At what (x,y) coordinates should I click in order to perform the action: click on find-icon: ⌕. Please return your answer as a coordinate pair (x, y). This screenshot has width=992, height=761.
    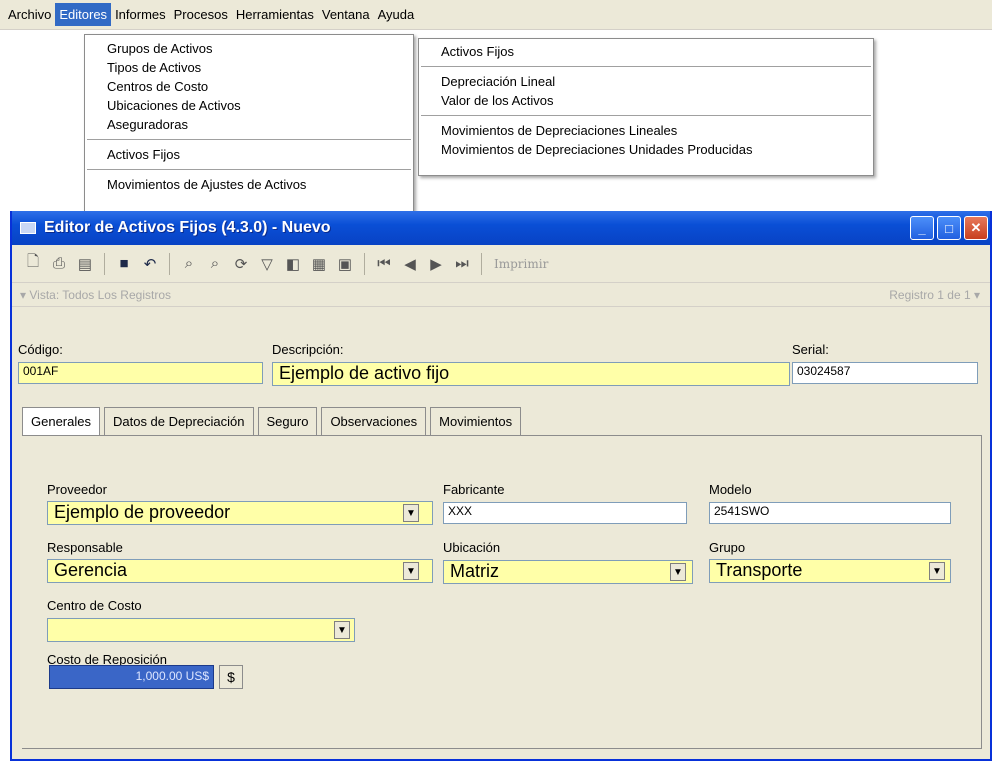
    Looking at the image, I should click on (189, 264).